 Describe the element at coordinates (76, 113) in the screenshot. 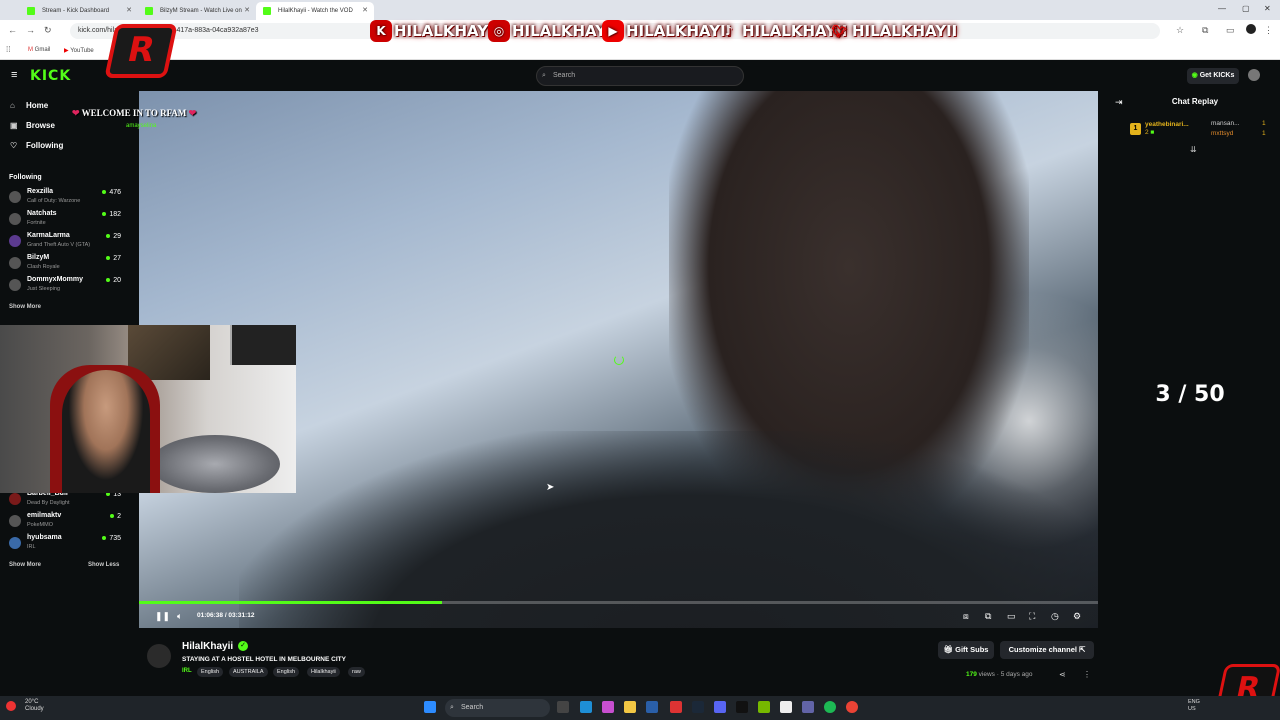

I see `heart-icon: ❤` at that location.